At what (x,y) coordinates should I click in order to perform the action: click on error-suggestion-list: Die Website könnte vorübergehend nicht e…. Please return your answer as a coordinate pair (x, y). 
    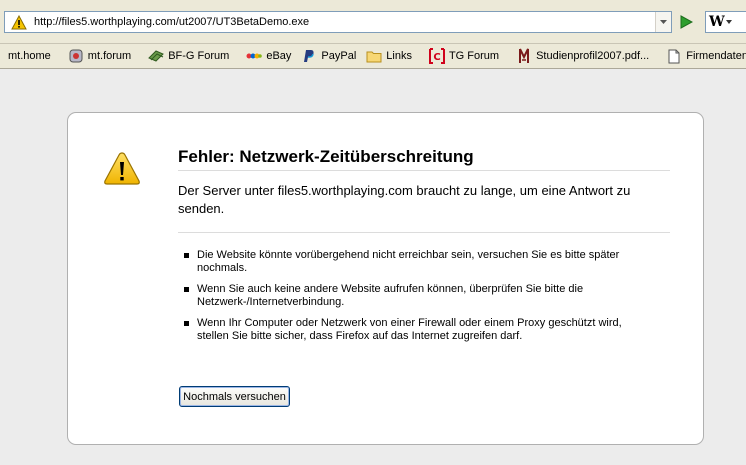
    Looking at the image, I should click on (409, 300).